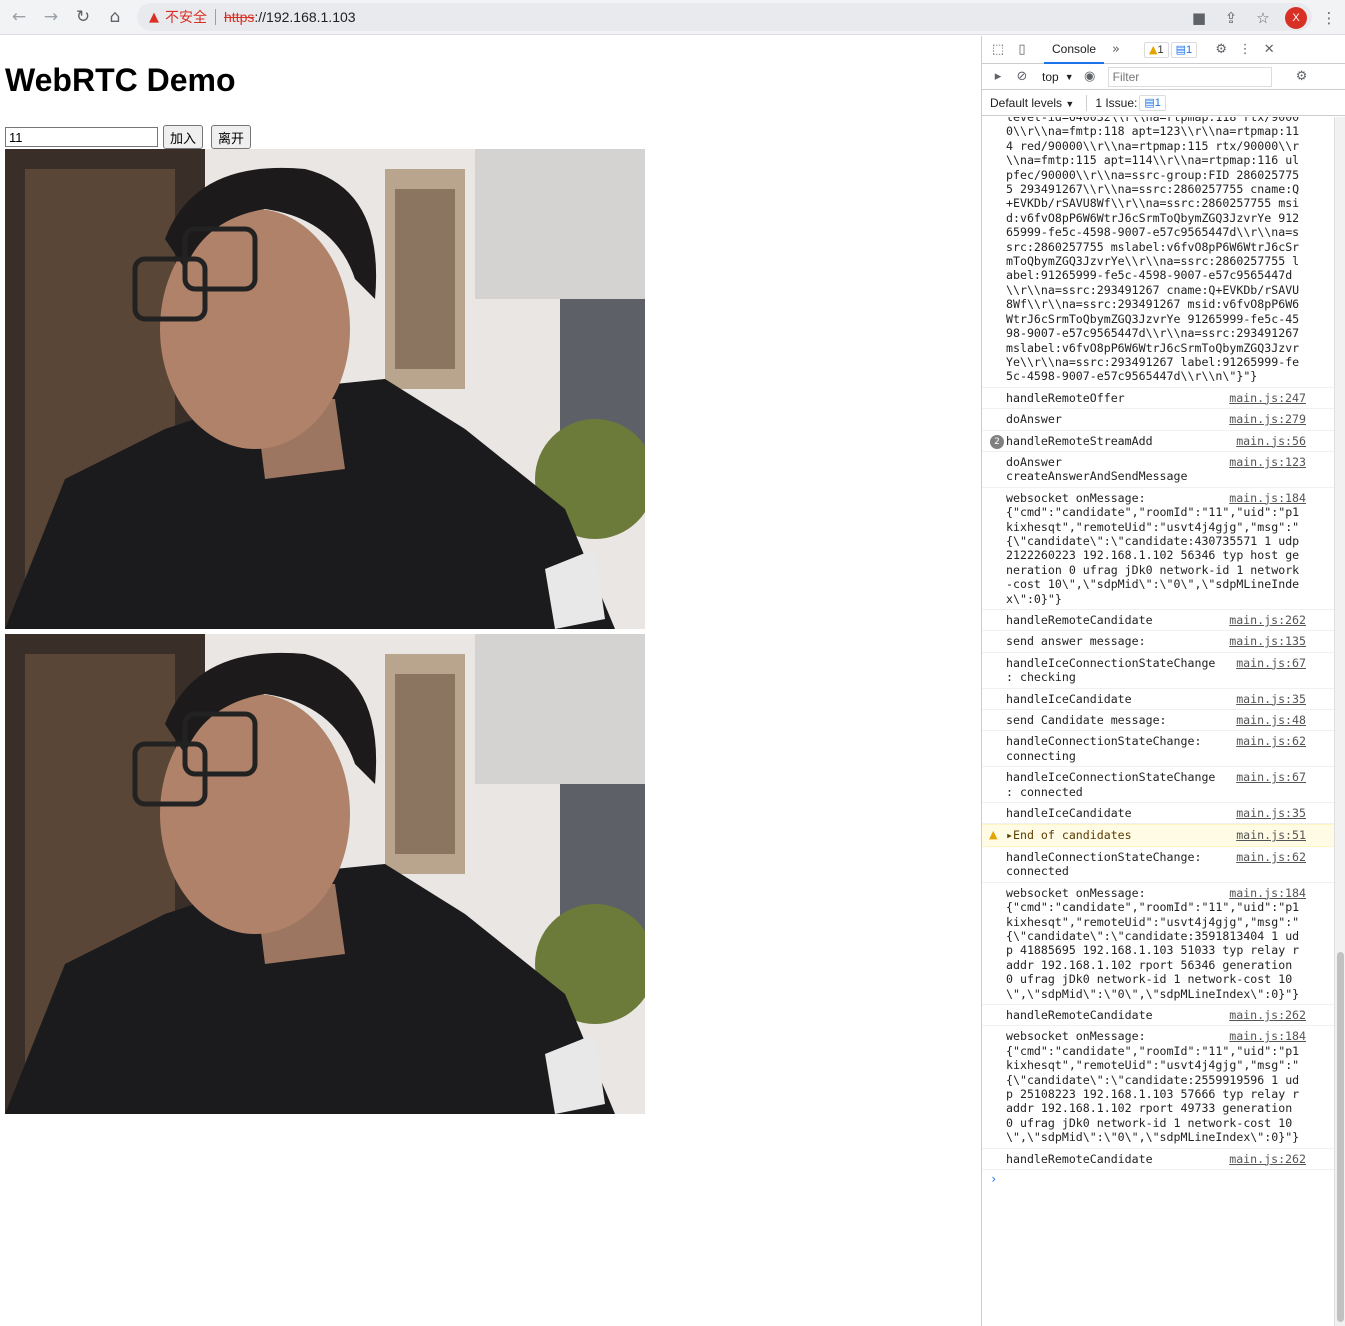 This screenshot has height=1326, width=1345. I want to click on leave-button: 离开, so click(231, 137).